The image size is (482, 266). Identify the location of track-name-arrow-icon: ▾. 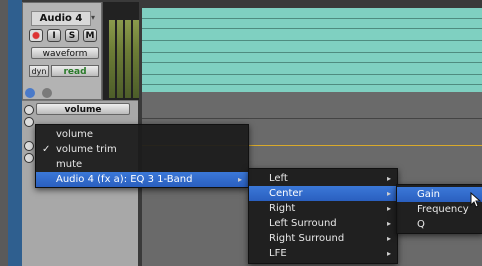
(95, 17).